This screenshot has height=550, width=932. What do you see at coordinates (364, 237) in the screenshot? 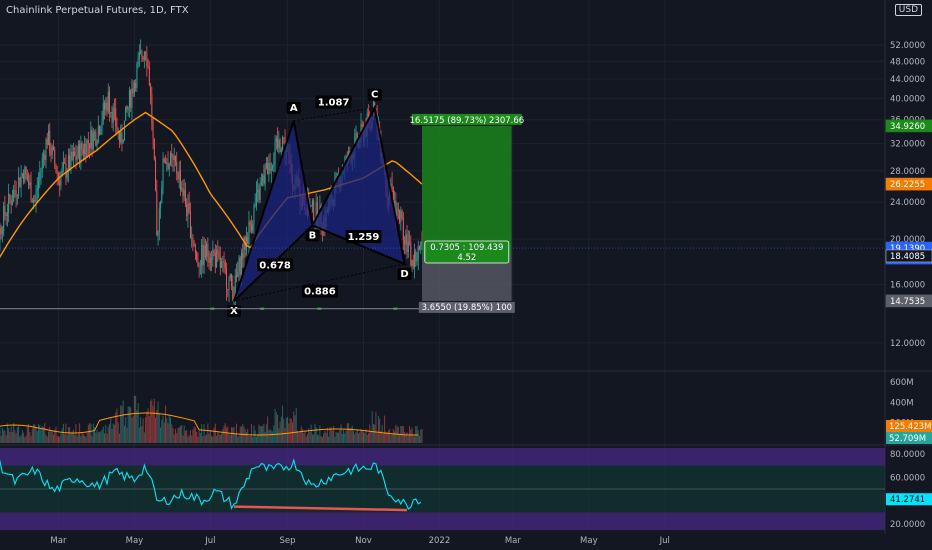
I see `ratio-label: 1.259` at bounding box center [364, 237].